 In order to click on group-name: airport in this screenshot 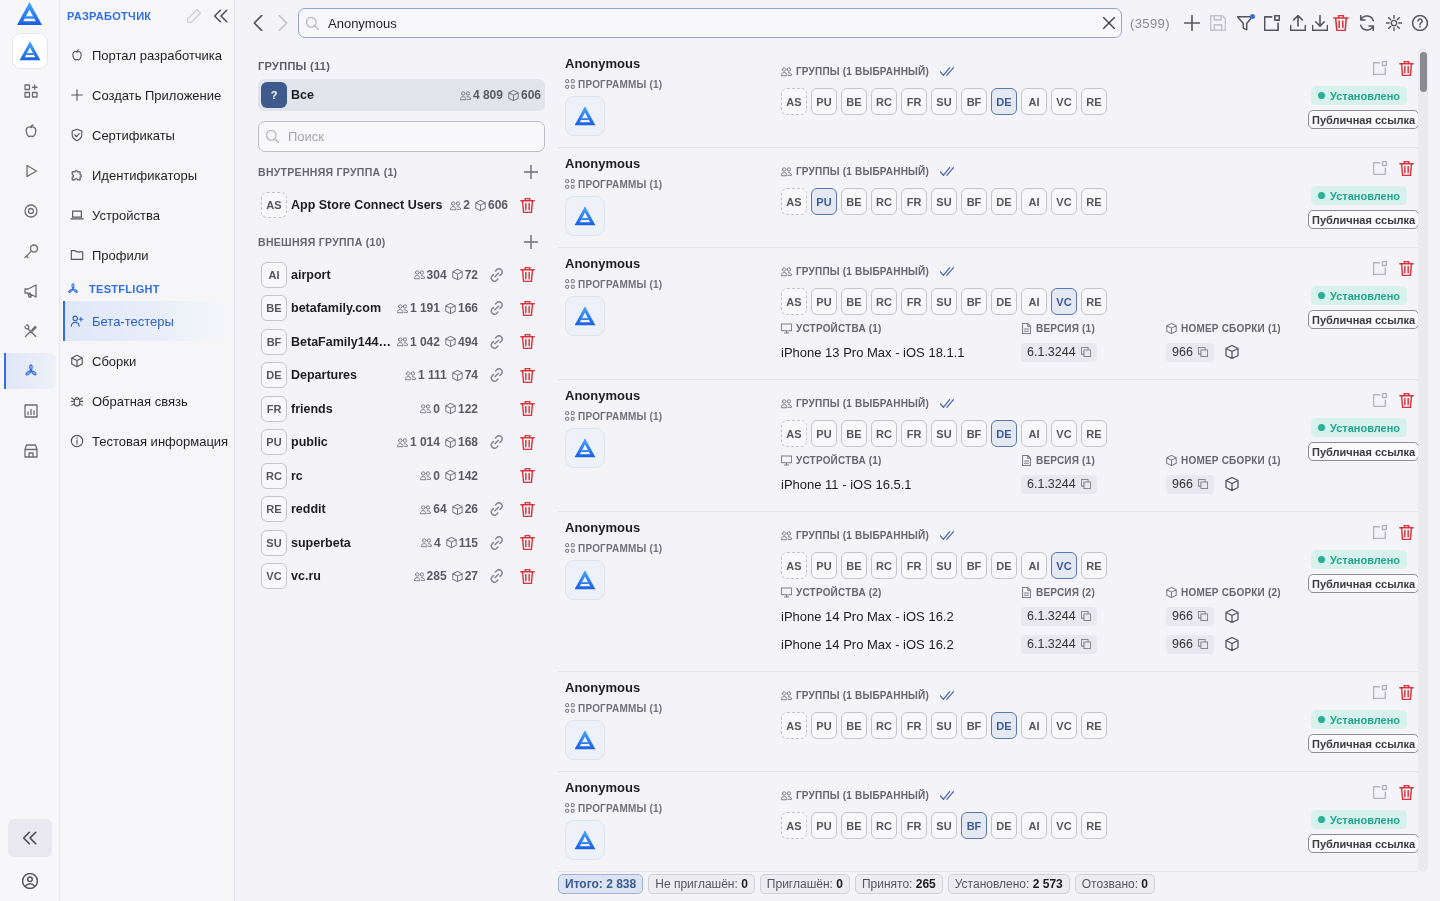, I will do `click(352, 274)`.